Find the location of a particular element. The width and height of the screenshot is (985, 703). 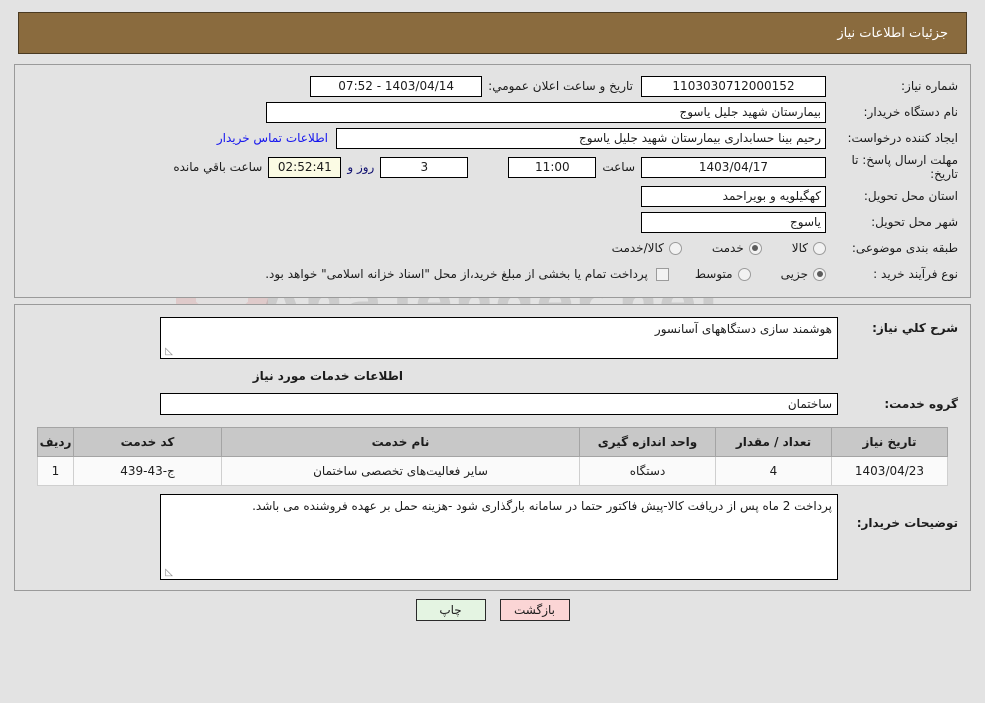

cell-need-date: 1403/04/23 is located at coordinates (889, 471).